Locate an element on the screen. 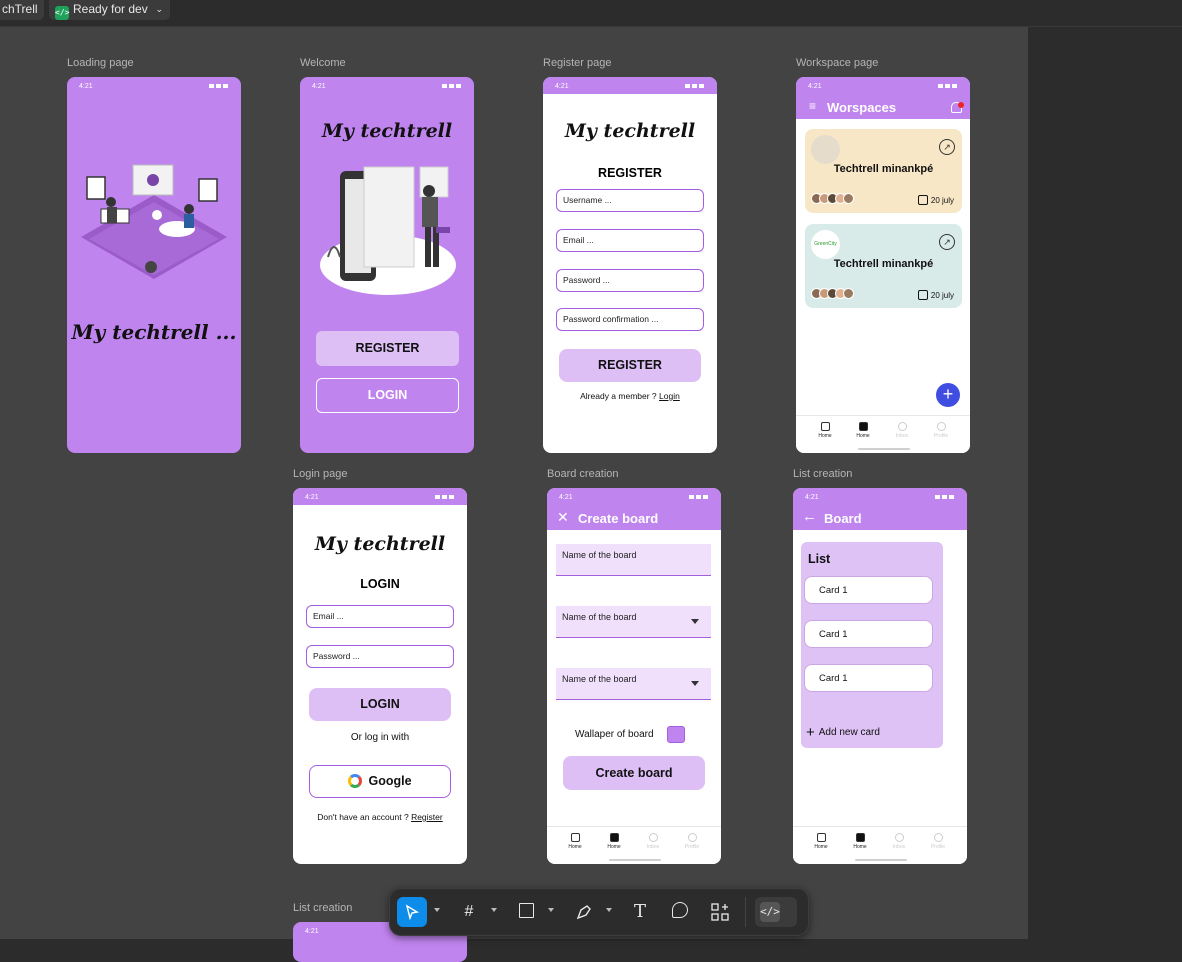 This screenshot has height=962, width=1182. board-select-1: Name of the board is located at coordinates (633, 622).